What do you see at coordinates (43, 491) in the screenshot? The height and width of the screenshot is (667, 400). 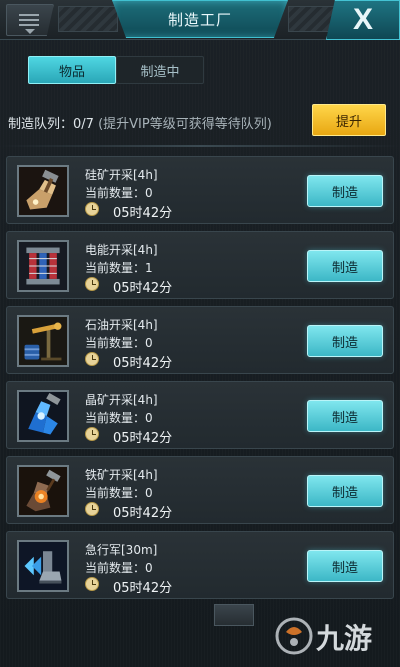 I see `iron-ore-icon` at bounding box center [43, 491].